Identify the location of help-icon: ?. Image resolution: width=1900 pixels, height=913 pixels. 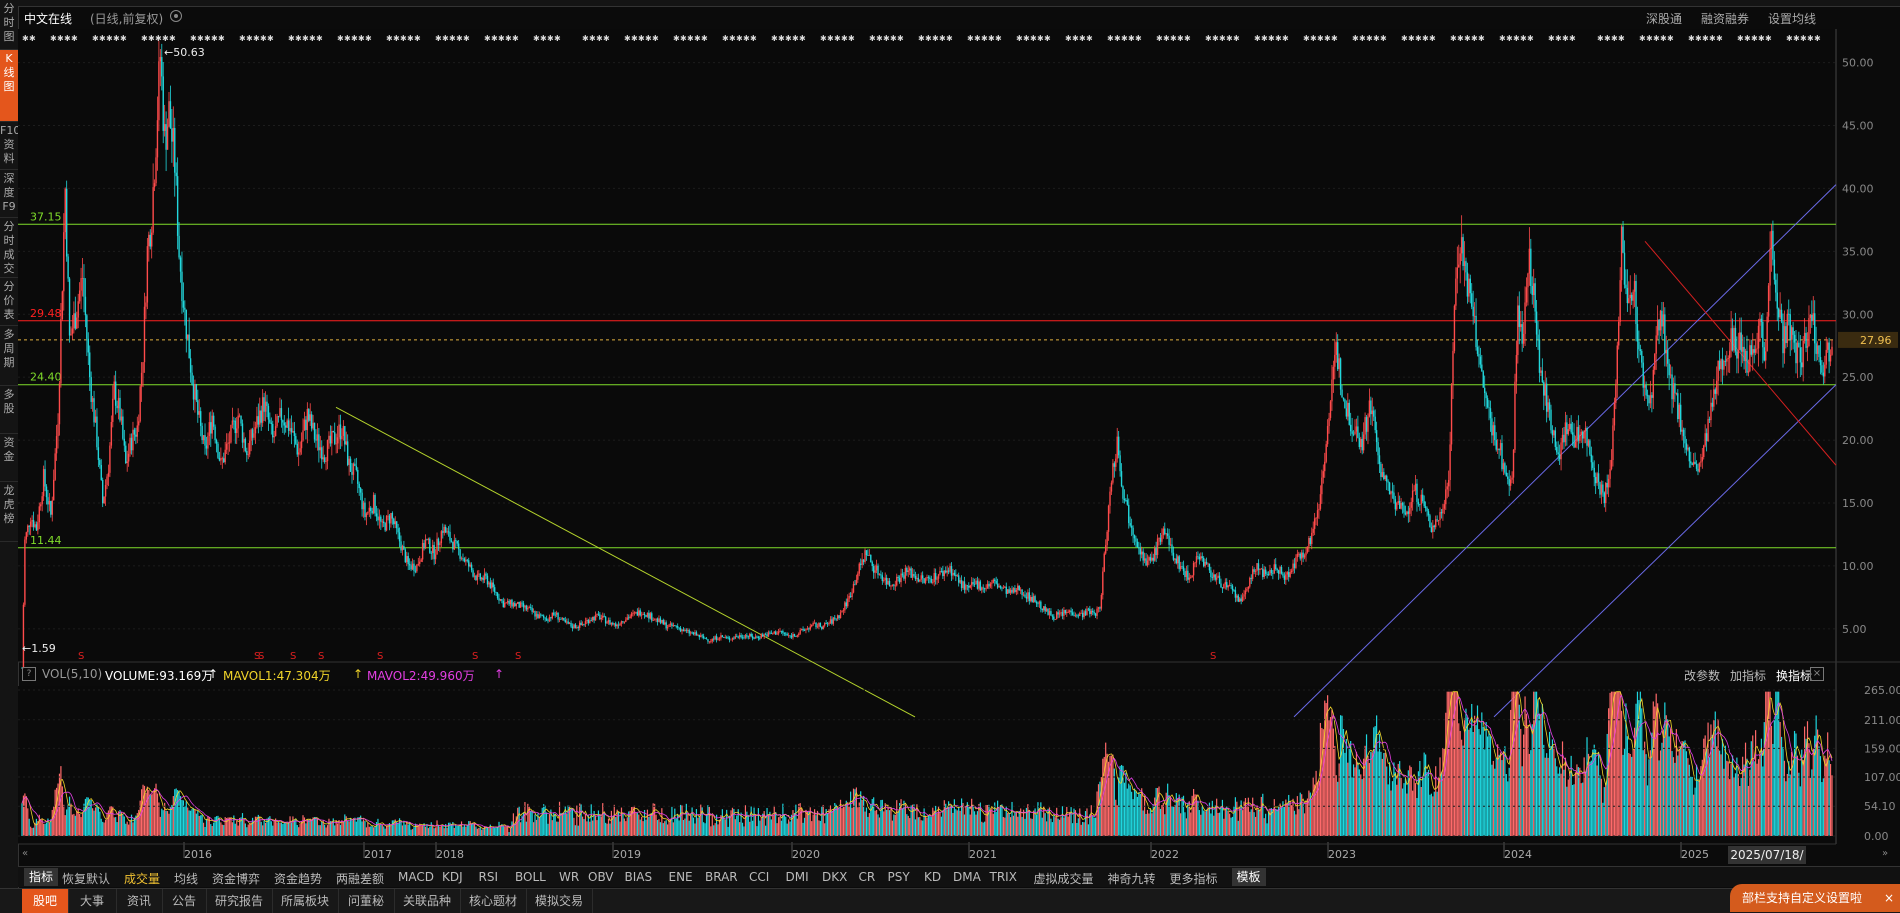
(29, 674).